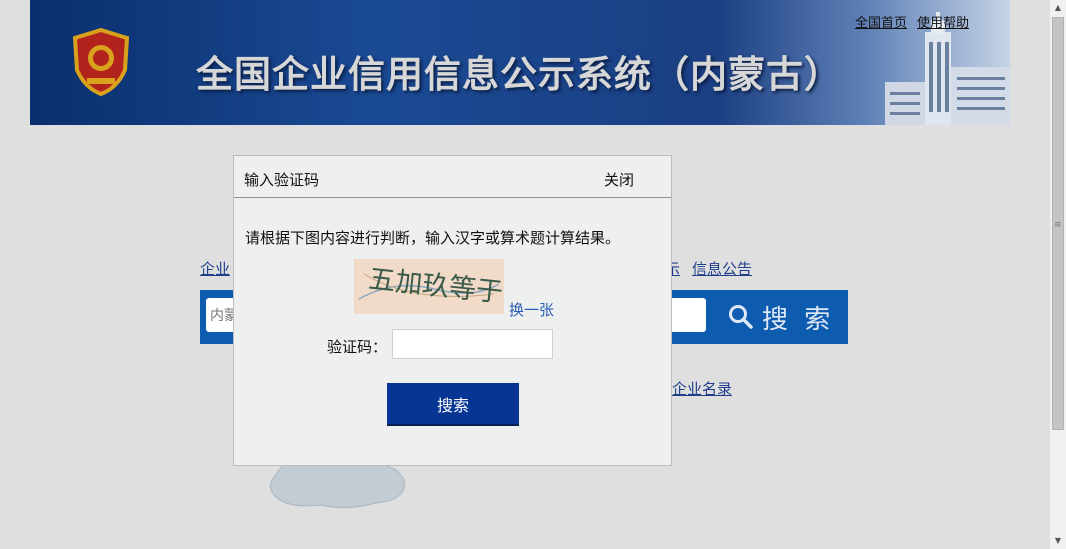 This screenshot has width=1066, height=549. Describe the element at coordinates (519, 74) in the screenshot. I see `site-title: 全国企业信用信息公示系统（内蒙古）` at that location.